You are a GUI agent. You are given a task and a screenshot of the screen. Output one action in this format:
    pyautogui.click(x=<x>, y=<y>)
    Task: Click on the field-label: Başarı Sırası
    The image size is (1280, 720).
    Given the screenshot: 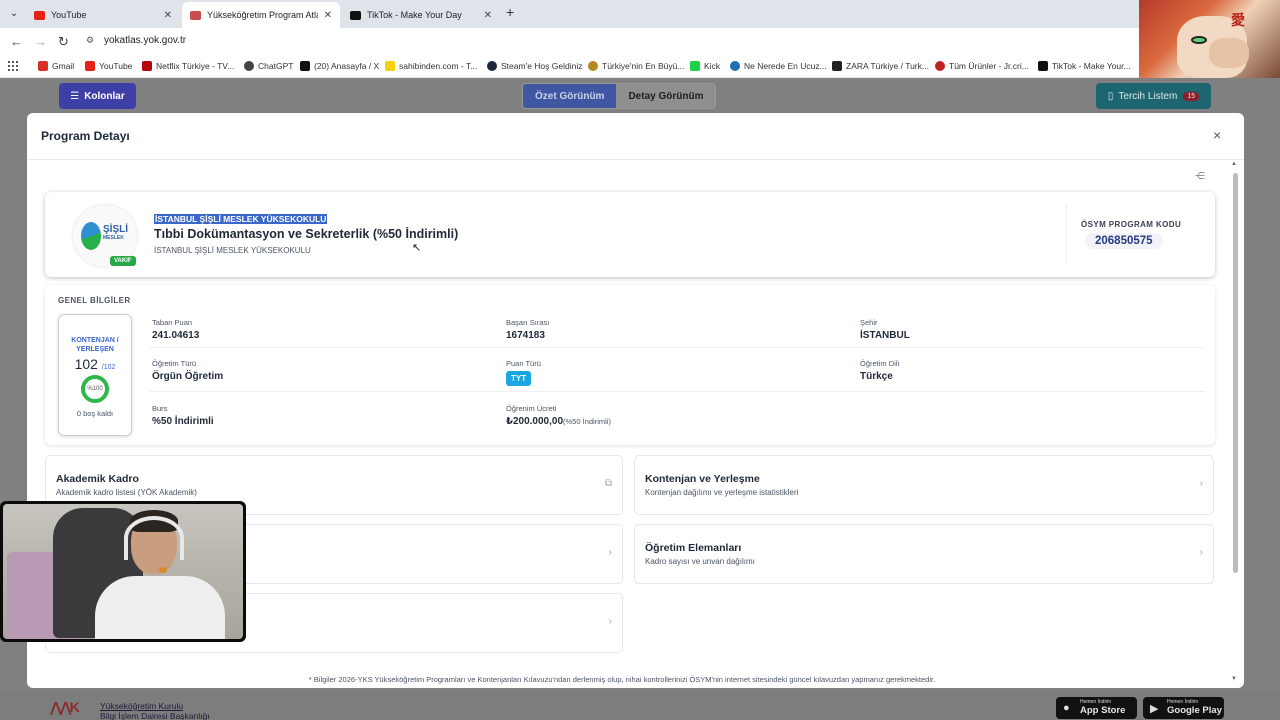 What is the action you would take?
    pyautogui.click(x=528, y=322)
    